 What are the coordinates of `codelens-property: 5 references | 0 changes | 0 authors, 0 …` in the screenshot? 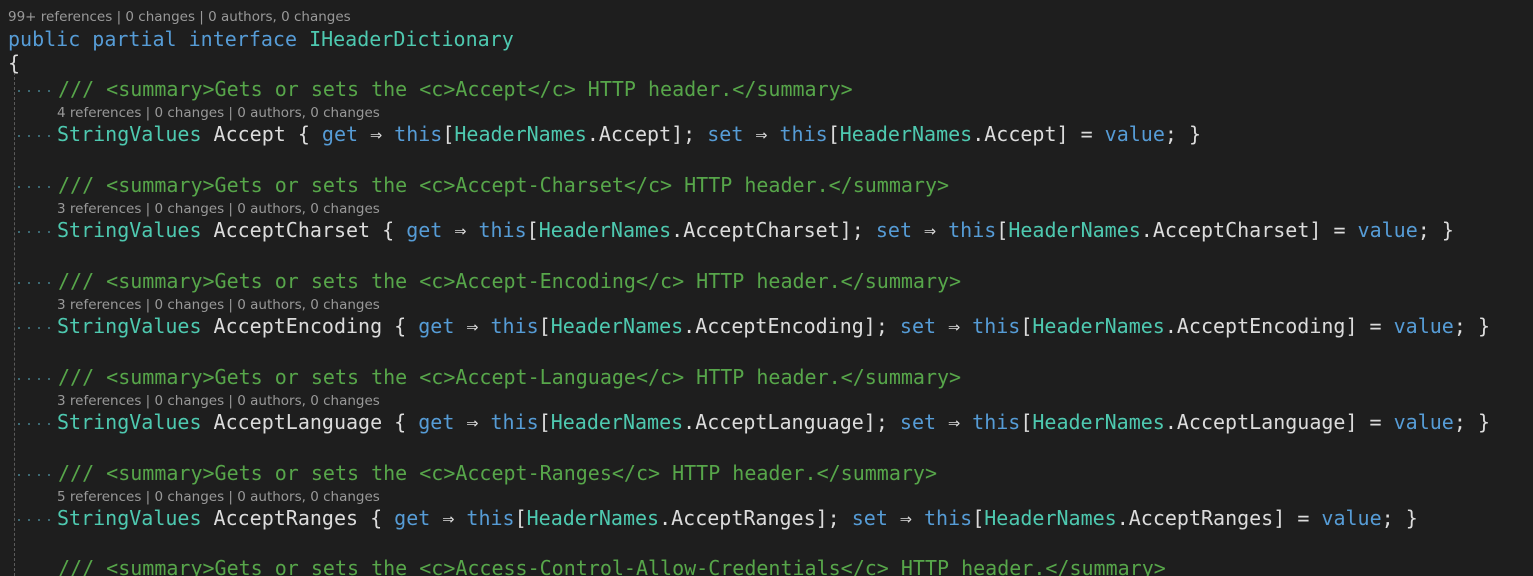 It's located at (218, 497).